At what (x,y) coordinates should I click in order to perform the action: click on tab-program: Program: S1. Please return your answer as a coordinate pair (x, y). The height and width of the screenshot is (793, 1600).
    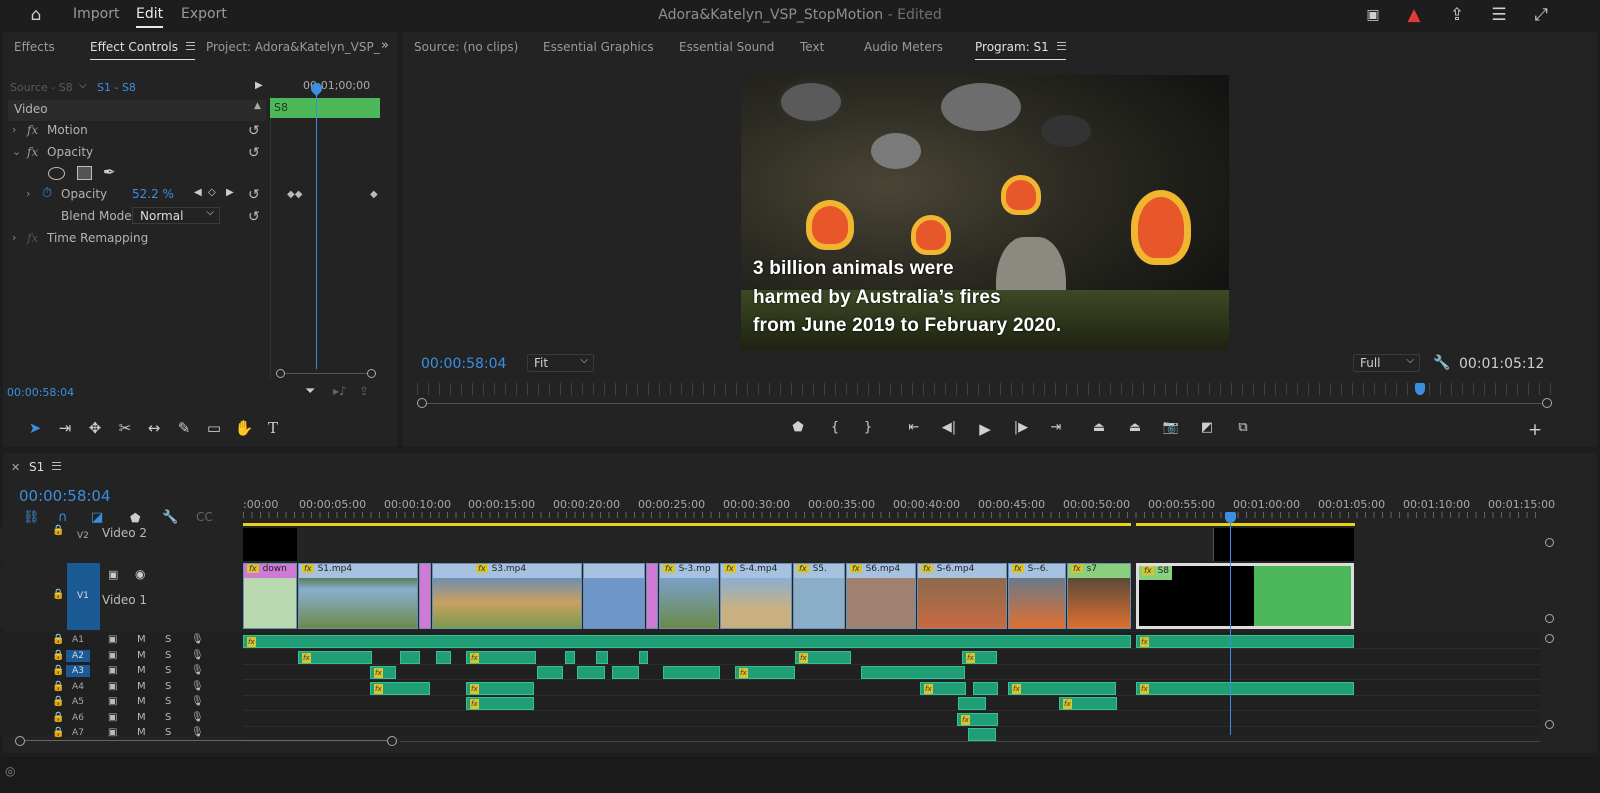
    Looking at the image, I should click on (1020, 50).